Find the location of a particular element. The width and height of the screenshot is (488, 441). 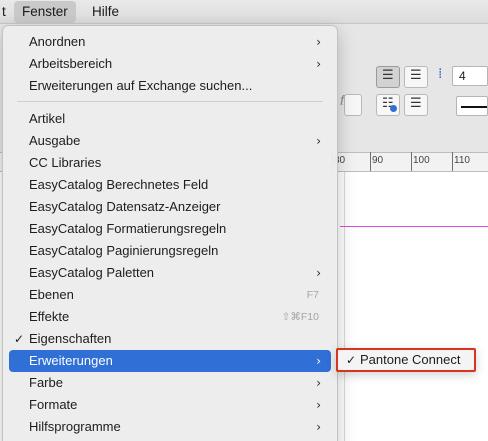

ruler-label: 100 is located at coordinates (421, 160).